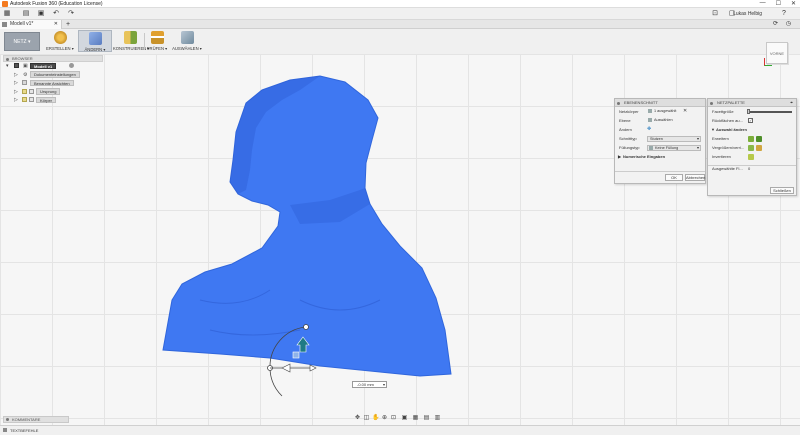  Describe the element at coordinates (306, 327) in the screenshot. I see `arc-handle-top` at that location.